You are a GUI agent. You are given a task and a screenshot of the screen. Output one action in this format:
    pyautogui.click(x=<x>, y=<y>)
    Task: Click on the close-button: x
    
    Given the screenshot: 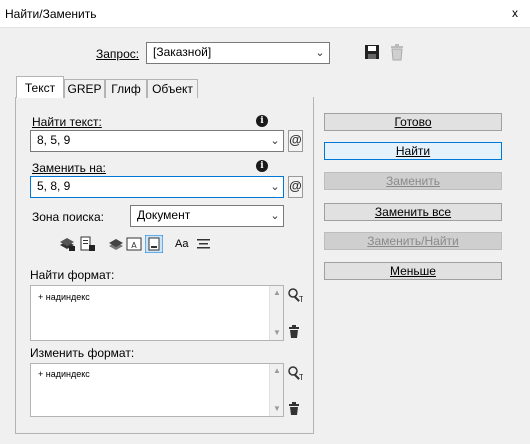 What is the action you would take?
    pyautogui.click(x=515, y=13)
    